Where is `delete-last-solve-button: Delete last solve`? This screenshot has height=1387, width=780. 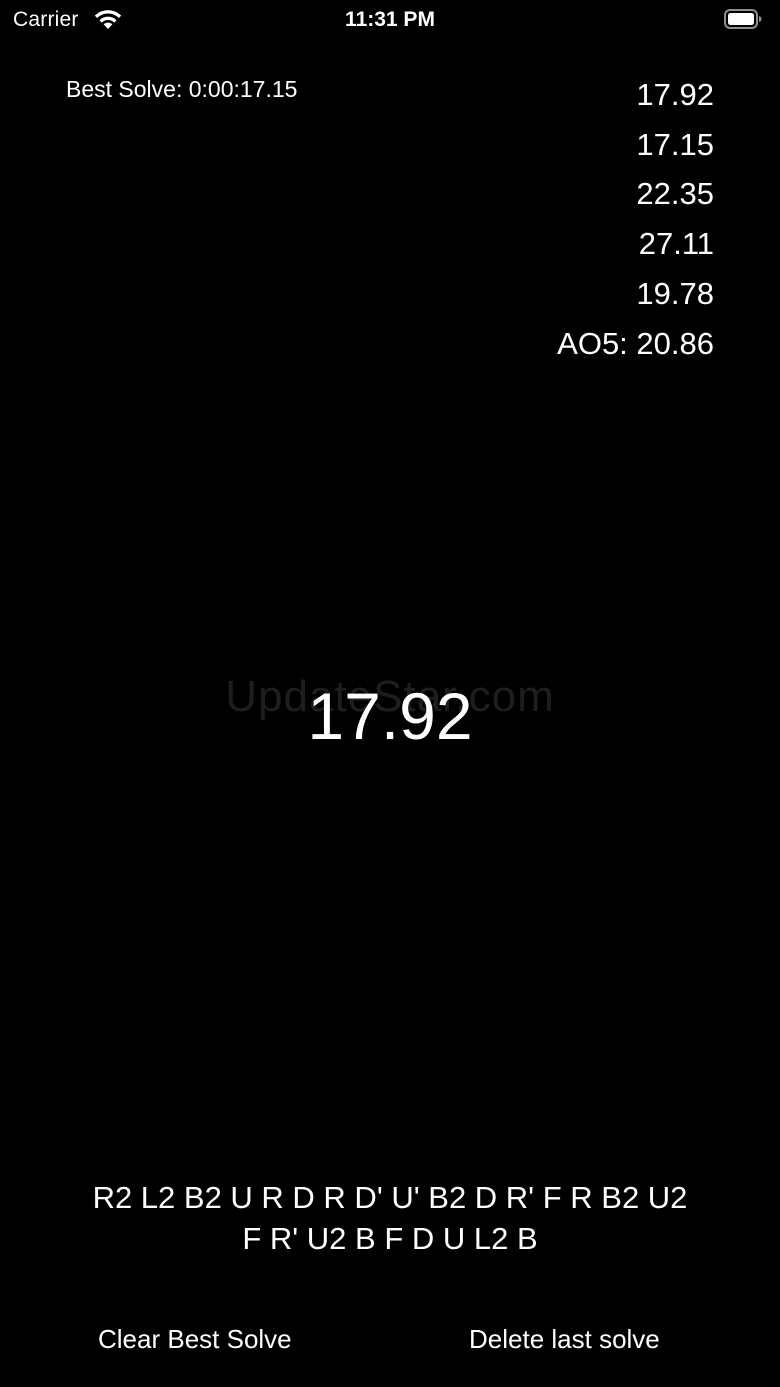
delete-last-solve-button: Delete last solve is located at coordinates (564, 1339).